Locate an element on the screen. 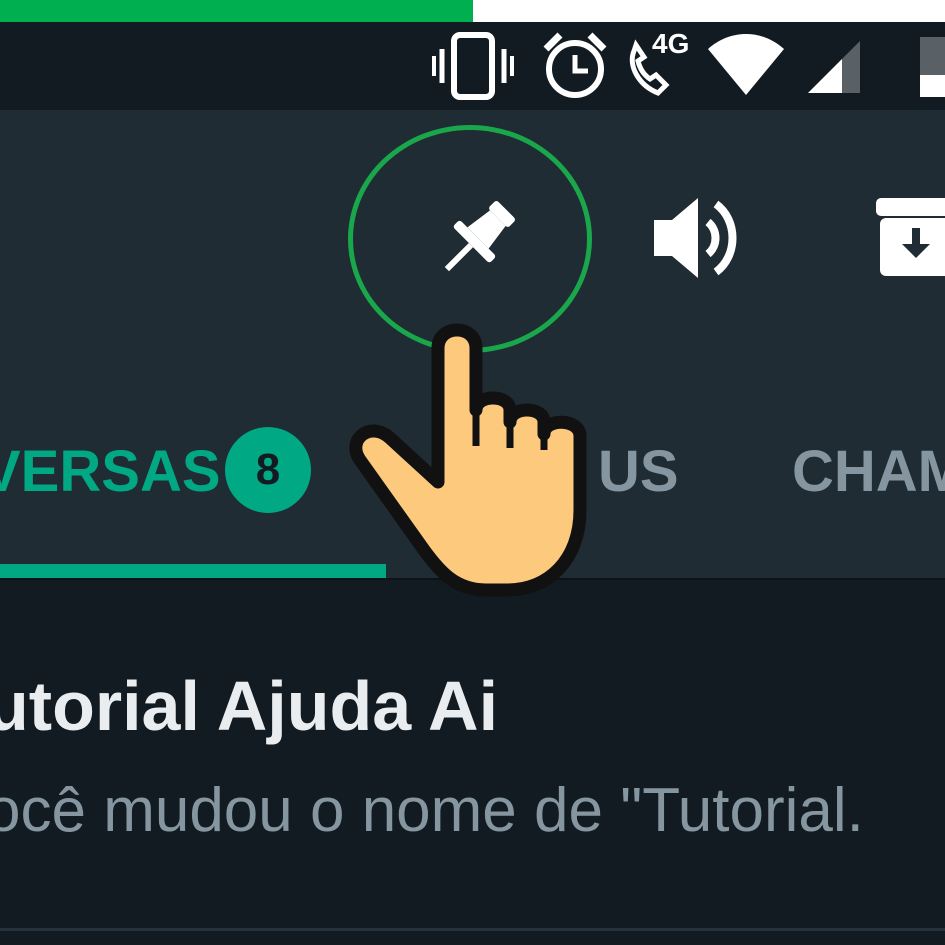 The width and height of the screenshot is (945, 945). mute-icon is located at coordinates (702, 240).